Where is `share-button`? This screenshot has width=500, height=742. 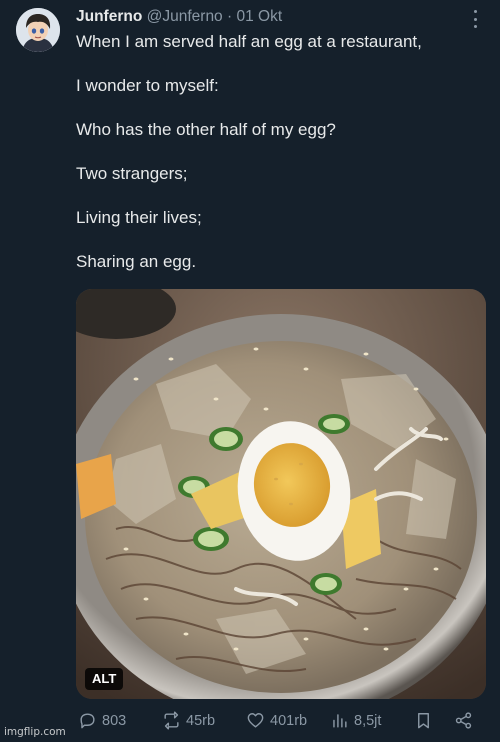 share-button is located at coordinates (463, 720).